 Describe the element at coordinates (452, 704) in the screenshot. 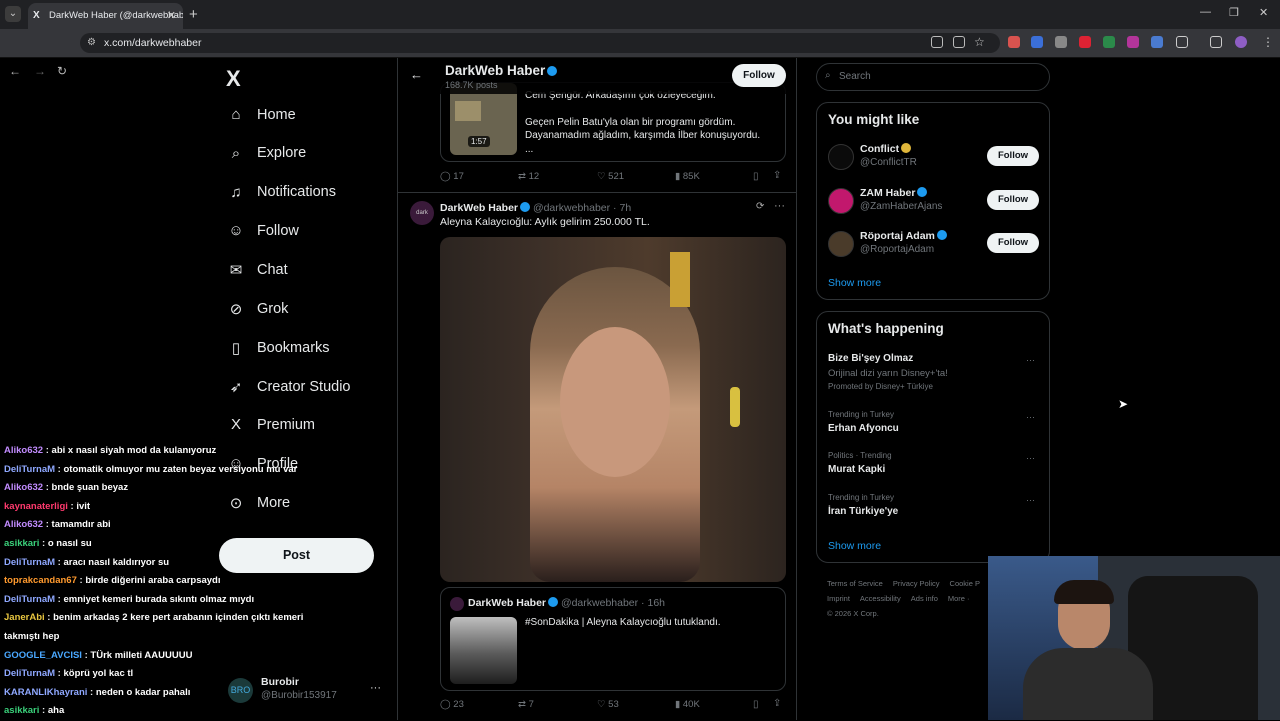

I see `replies-action: ◯ 23` at that location.